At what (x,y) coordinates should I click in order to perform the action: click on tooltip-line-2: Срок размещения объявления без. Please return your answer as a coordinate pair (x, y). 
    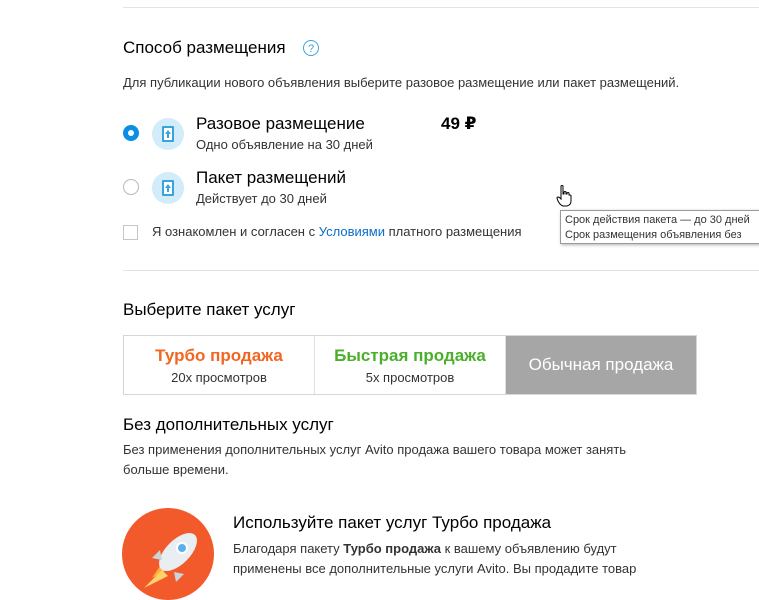
    Looking at the image, I should click on (653, 235).